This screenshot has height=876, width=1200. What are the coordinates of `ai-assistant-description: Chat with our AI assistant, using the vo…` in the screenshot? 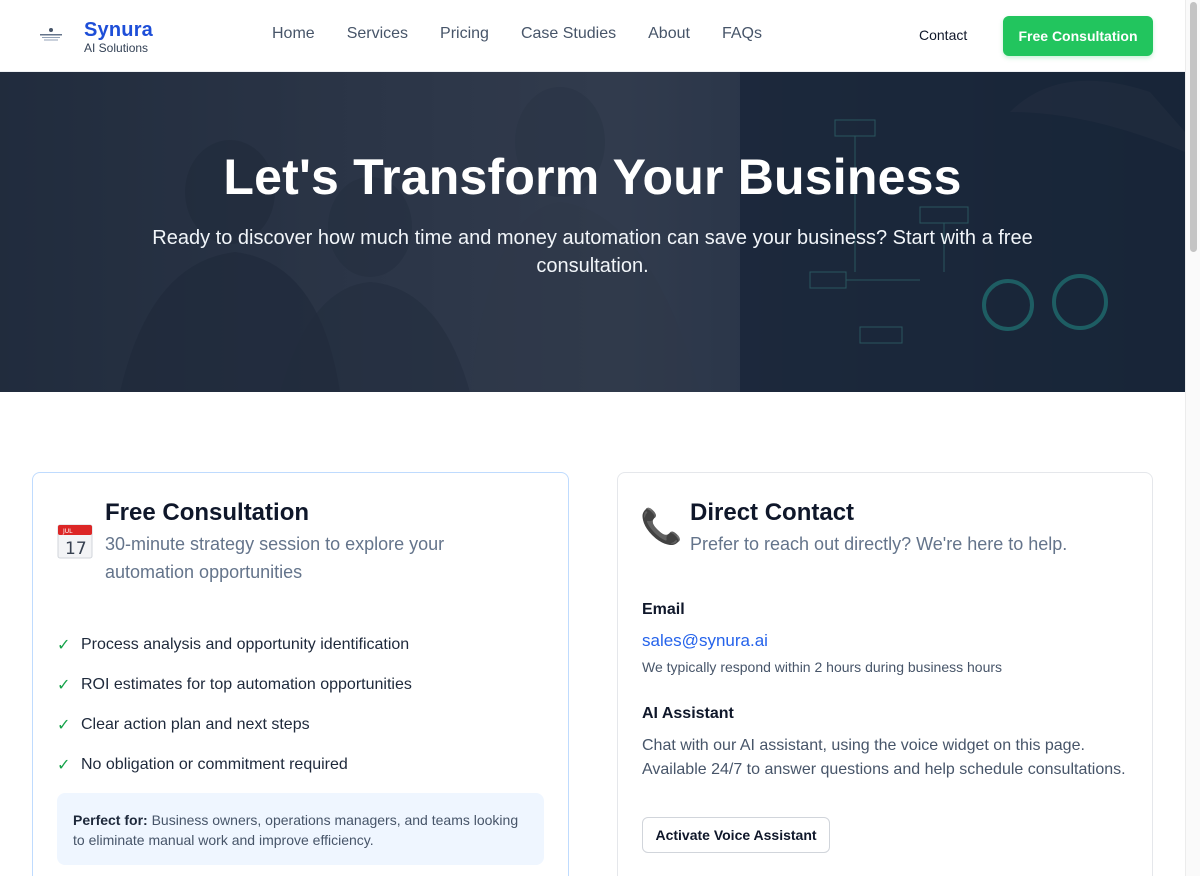 It's located at (884, 757).